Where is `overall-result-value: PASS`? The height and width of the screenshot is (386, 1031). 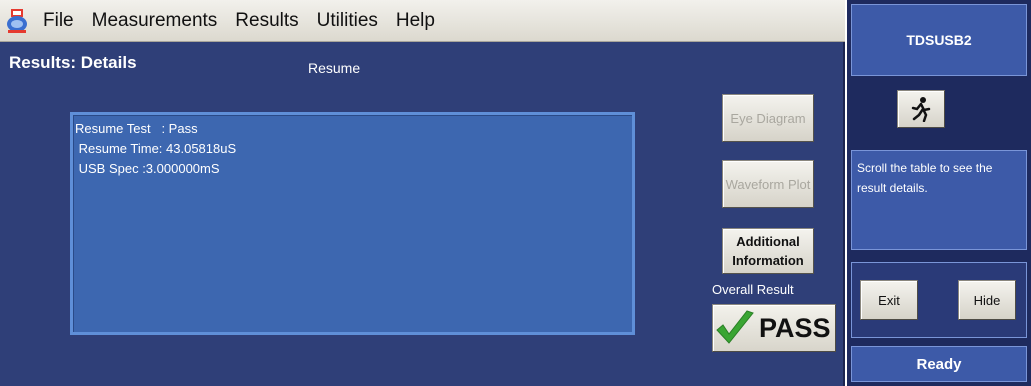
overall-result-value: PASS is located at coordinates (795, 327).